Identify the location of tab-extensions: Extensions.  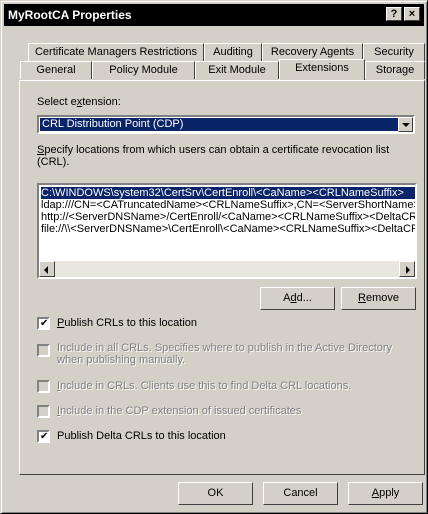
(322, 69).